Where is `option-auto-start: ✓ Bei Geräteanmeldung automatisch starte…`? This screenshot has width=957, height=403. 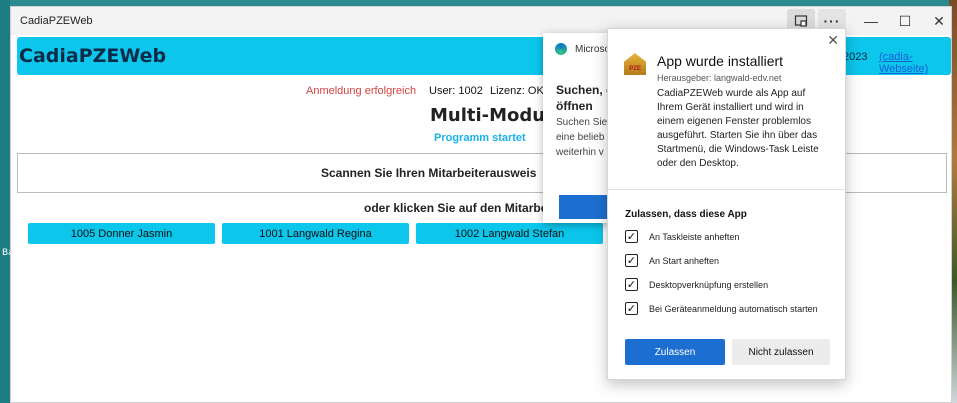
option-auto-start: ✓ Bei Geräteanmeldung automatisch starte… is located at coordinates (721, 308).